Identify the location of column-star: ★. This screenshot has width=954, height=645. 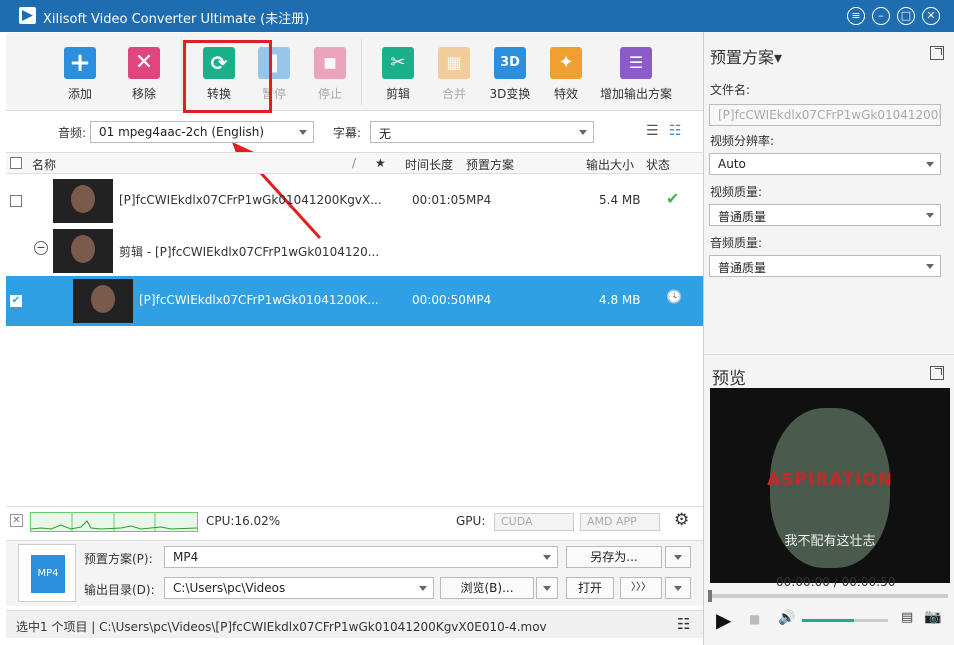
(380, 163).